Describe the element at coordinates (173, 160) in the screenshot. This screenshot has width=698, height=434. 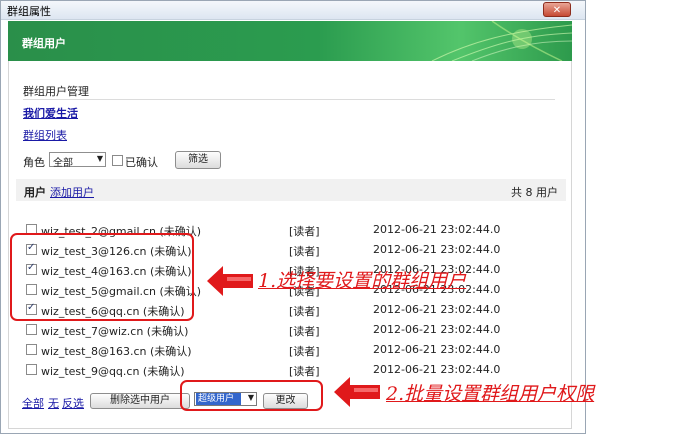
I see `role-filter-row: 角色 全部 ▼ 已确认 筛选` at that location.